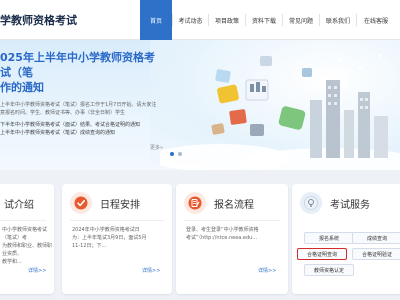  Describe the element at coordinates (120, 203) in the screenshot. I see `card-title: 日程安排` at that location.